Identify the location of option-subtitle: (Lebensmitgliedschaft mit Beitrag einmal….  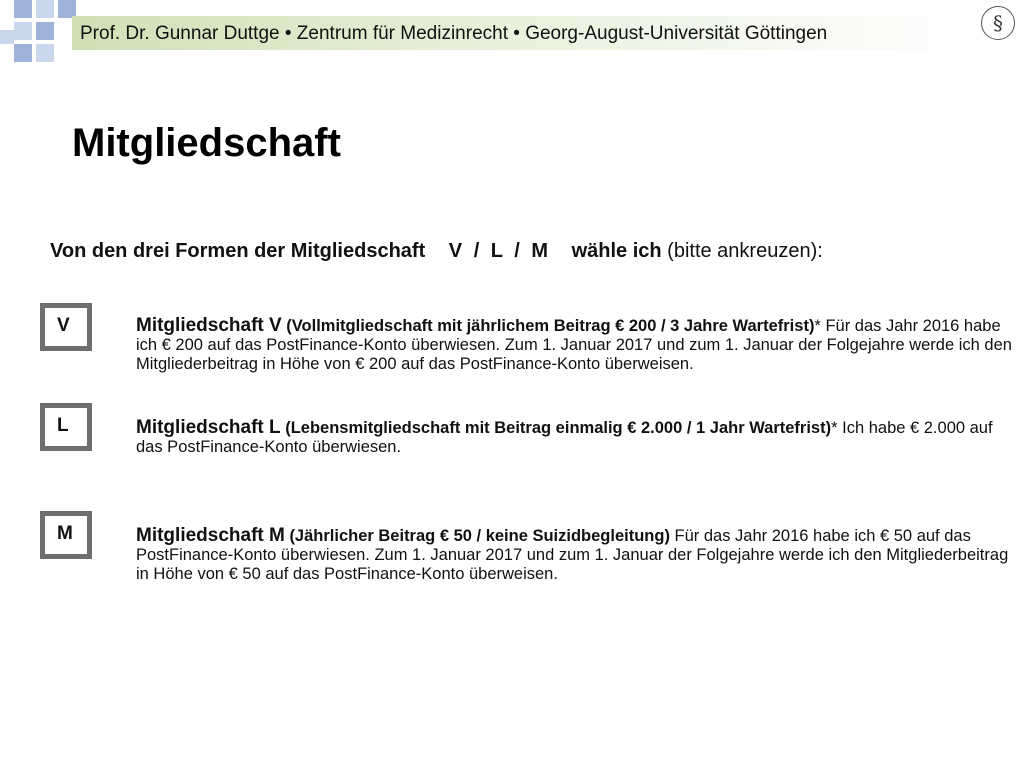
(558, 428).